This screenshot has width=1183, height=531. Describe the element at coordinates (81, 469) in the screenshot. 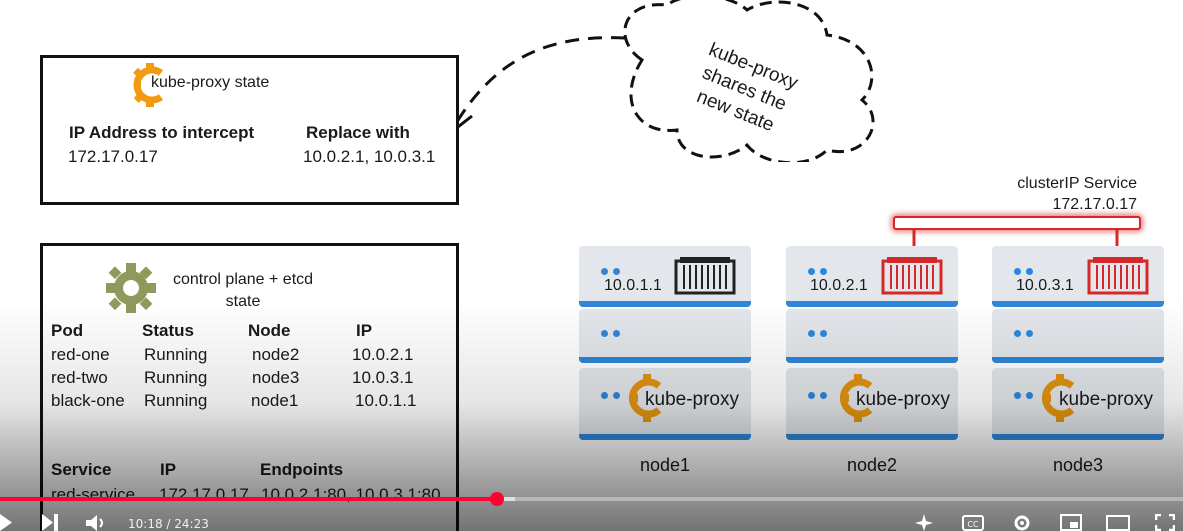

I see `service-header-service: Service` at that location.